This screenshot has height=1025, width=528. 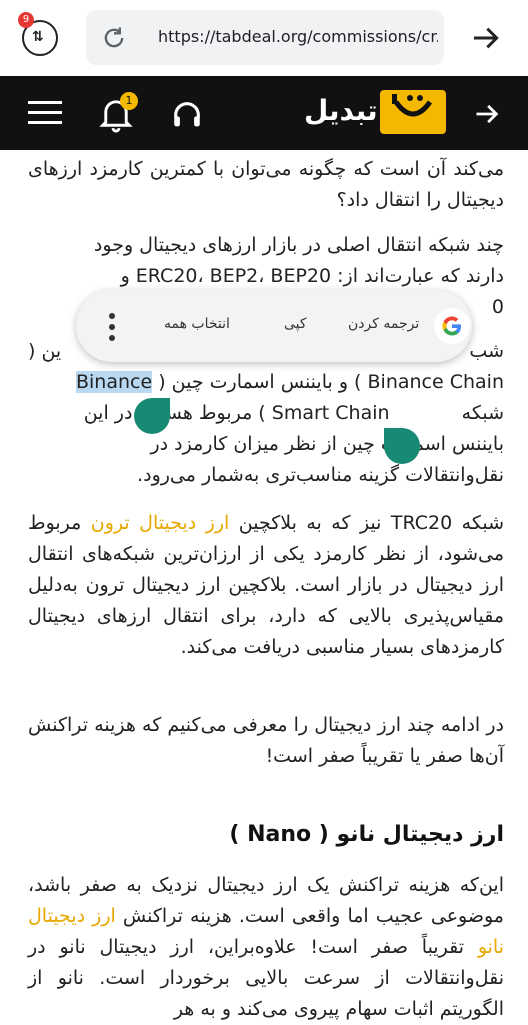 What do you see at coordinates (487, 114) in the screenshot?
I see `back-arrow-icon` at bounding box center [487, 114].